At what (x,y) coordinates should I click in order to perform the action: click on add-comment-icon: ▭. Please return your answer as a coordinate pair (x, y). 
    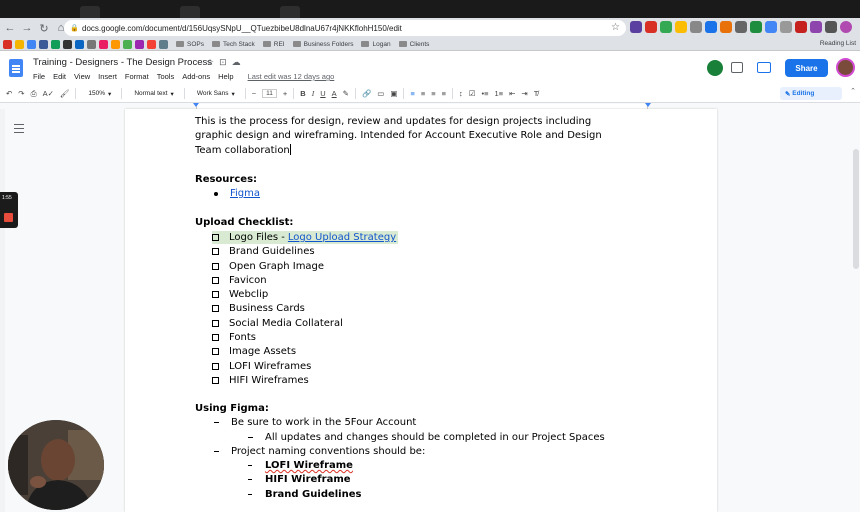
    Looking at the image, I should click on (380, 93).